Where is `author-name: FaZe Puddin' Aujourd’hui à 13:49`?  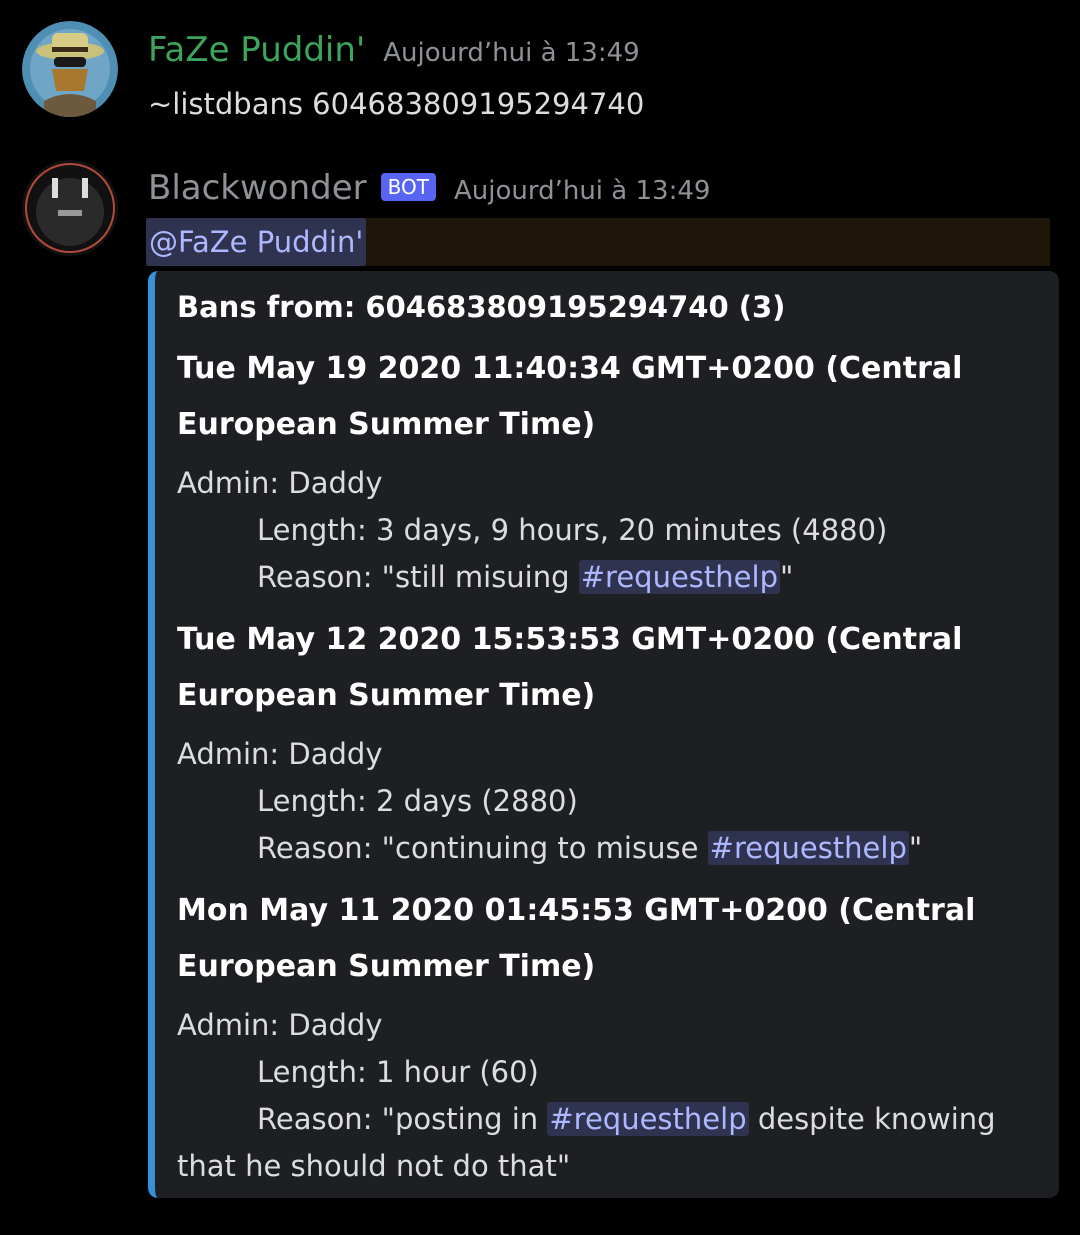
author-name: FaZe Puddin' Aujourd’hui à 13:49 is located at coordinates (394, 51).